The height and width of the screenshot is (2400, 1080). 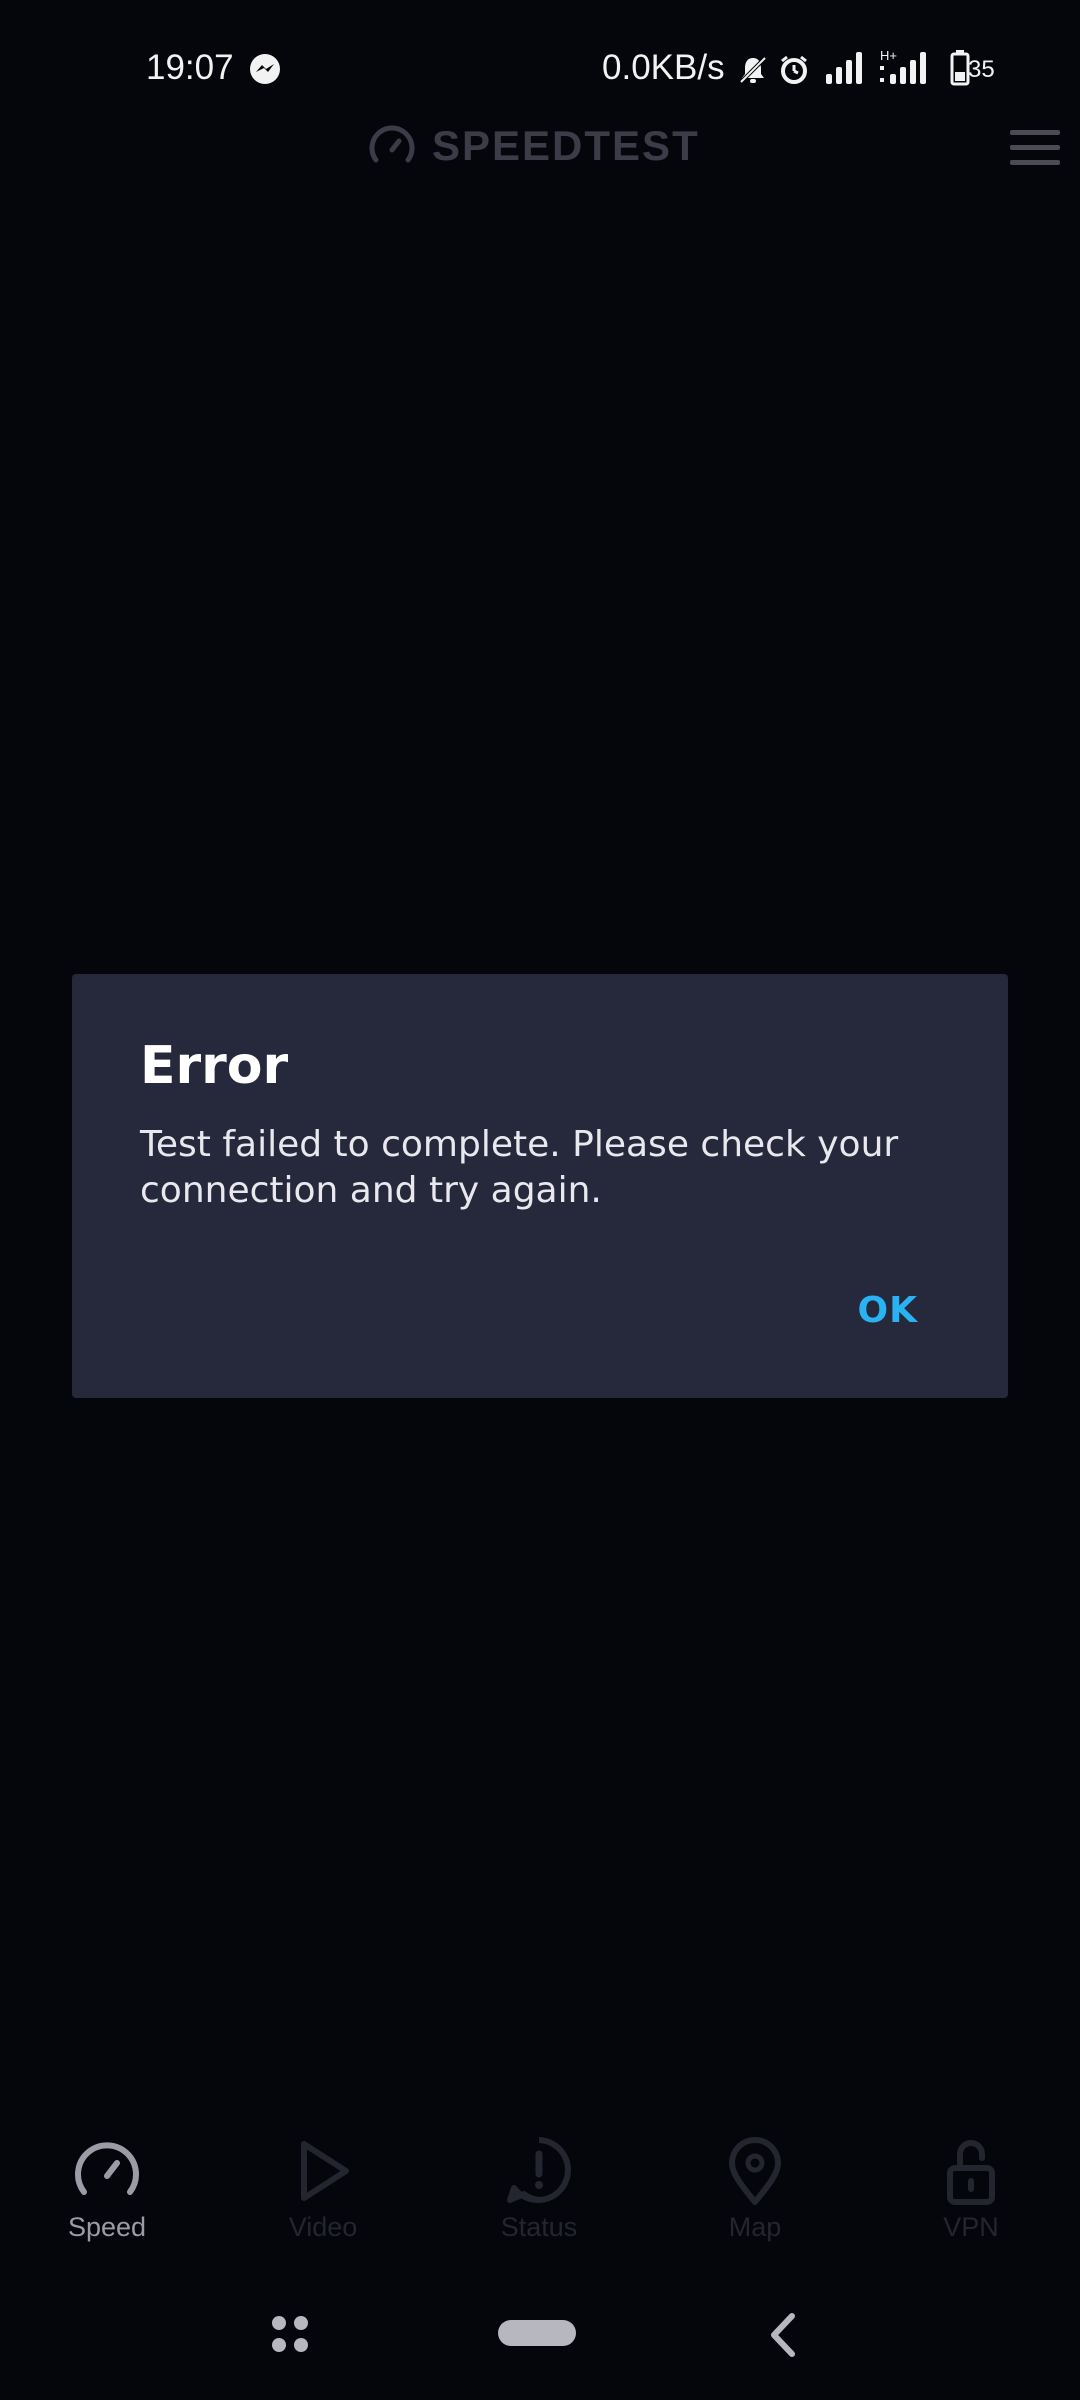 What do you see at coordinates (537, 2334) in the screenshot?
I see `home-pill-icon` at bounding box center [537, 2334].